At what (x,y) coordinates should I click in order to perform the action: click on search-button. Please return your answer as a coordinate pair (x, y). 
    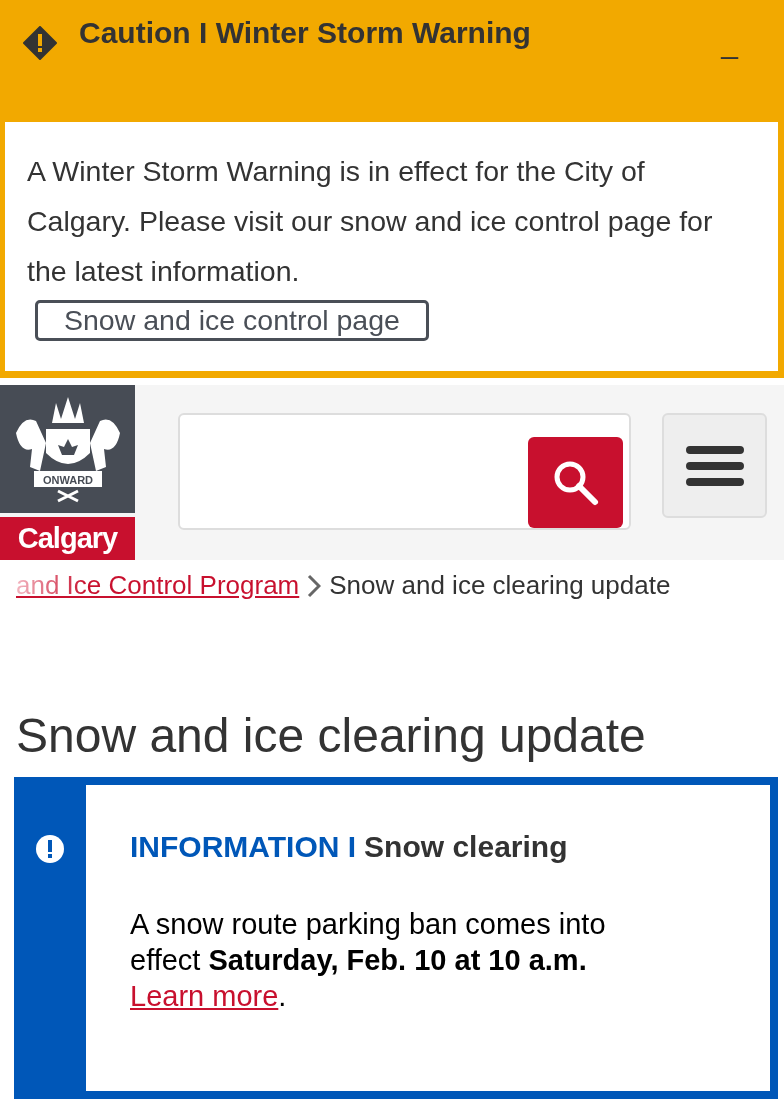
    Looking at the image, I should click on (575, 482).